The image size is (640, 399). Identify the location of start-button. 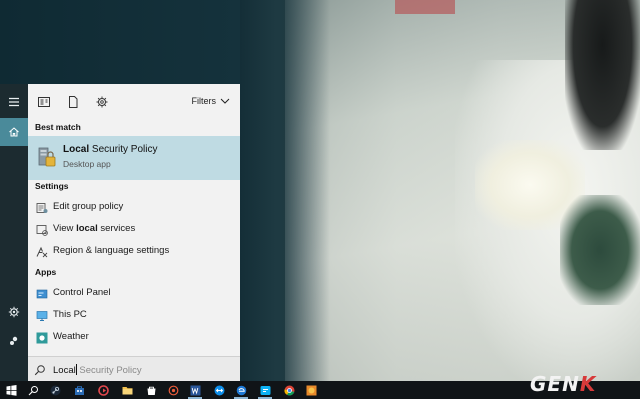
(11, 390).